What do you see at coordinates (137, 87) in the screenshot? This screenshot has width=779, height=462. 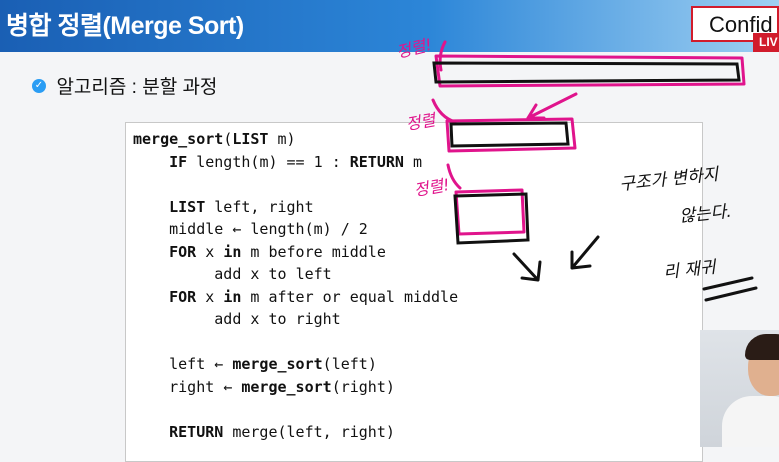 I see `section-heading-text: 알고리즘 : 분할 과정` at bounding box center [137, 87].